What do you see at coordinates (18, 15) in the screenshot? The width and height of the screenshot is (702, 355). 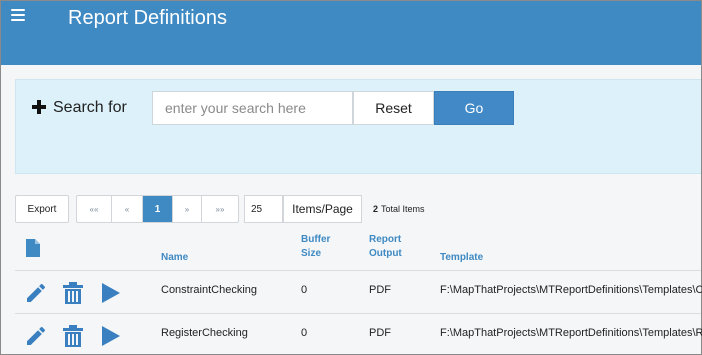 I see `hamburger-menu-icon` at bounding box center [18, 15].